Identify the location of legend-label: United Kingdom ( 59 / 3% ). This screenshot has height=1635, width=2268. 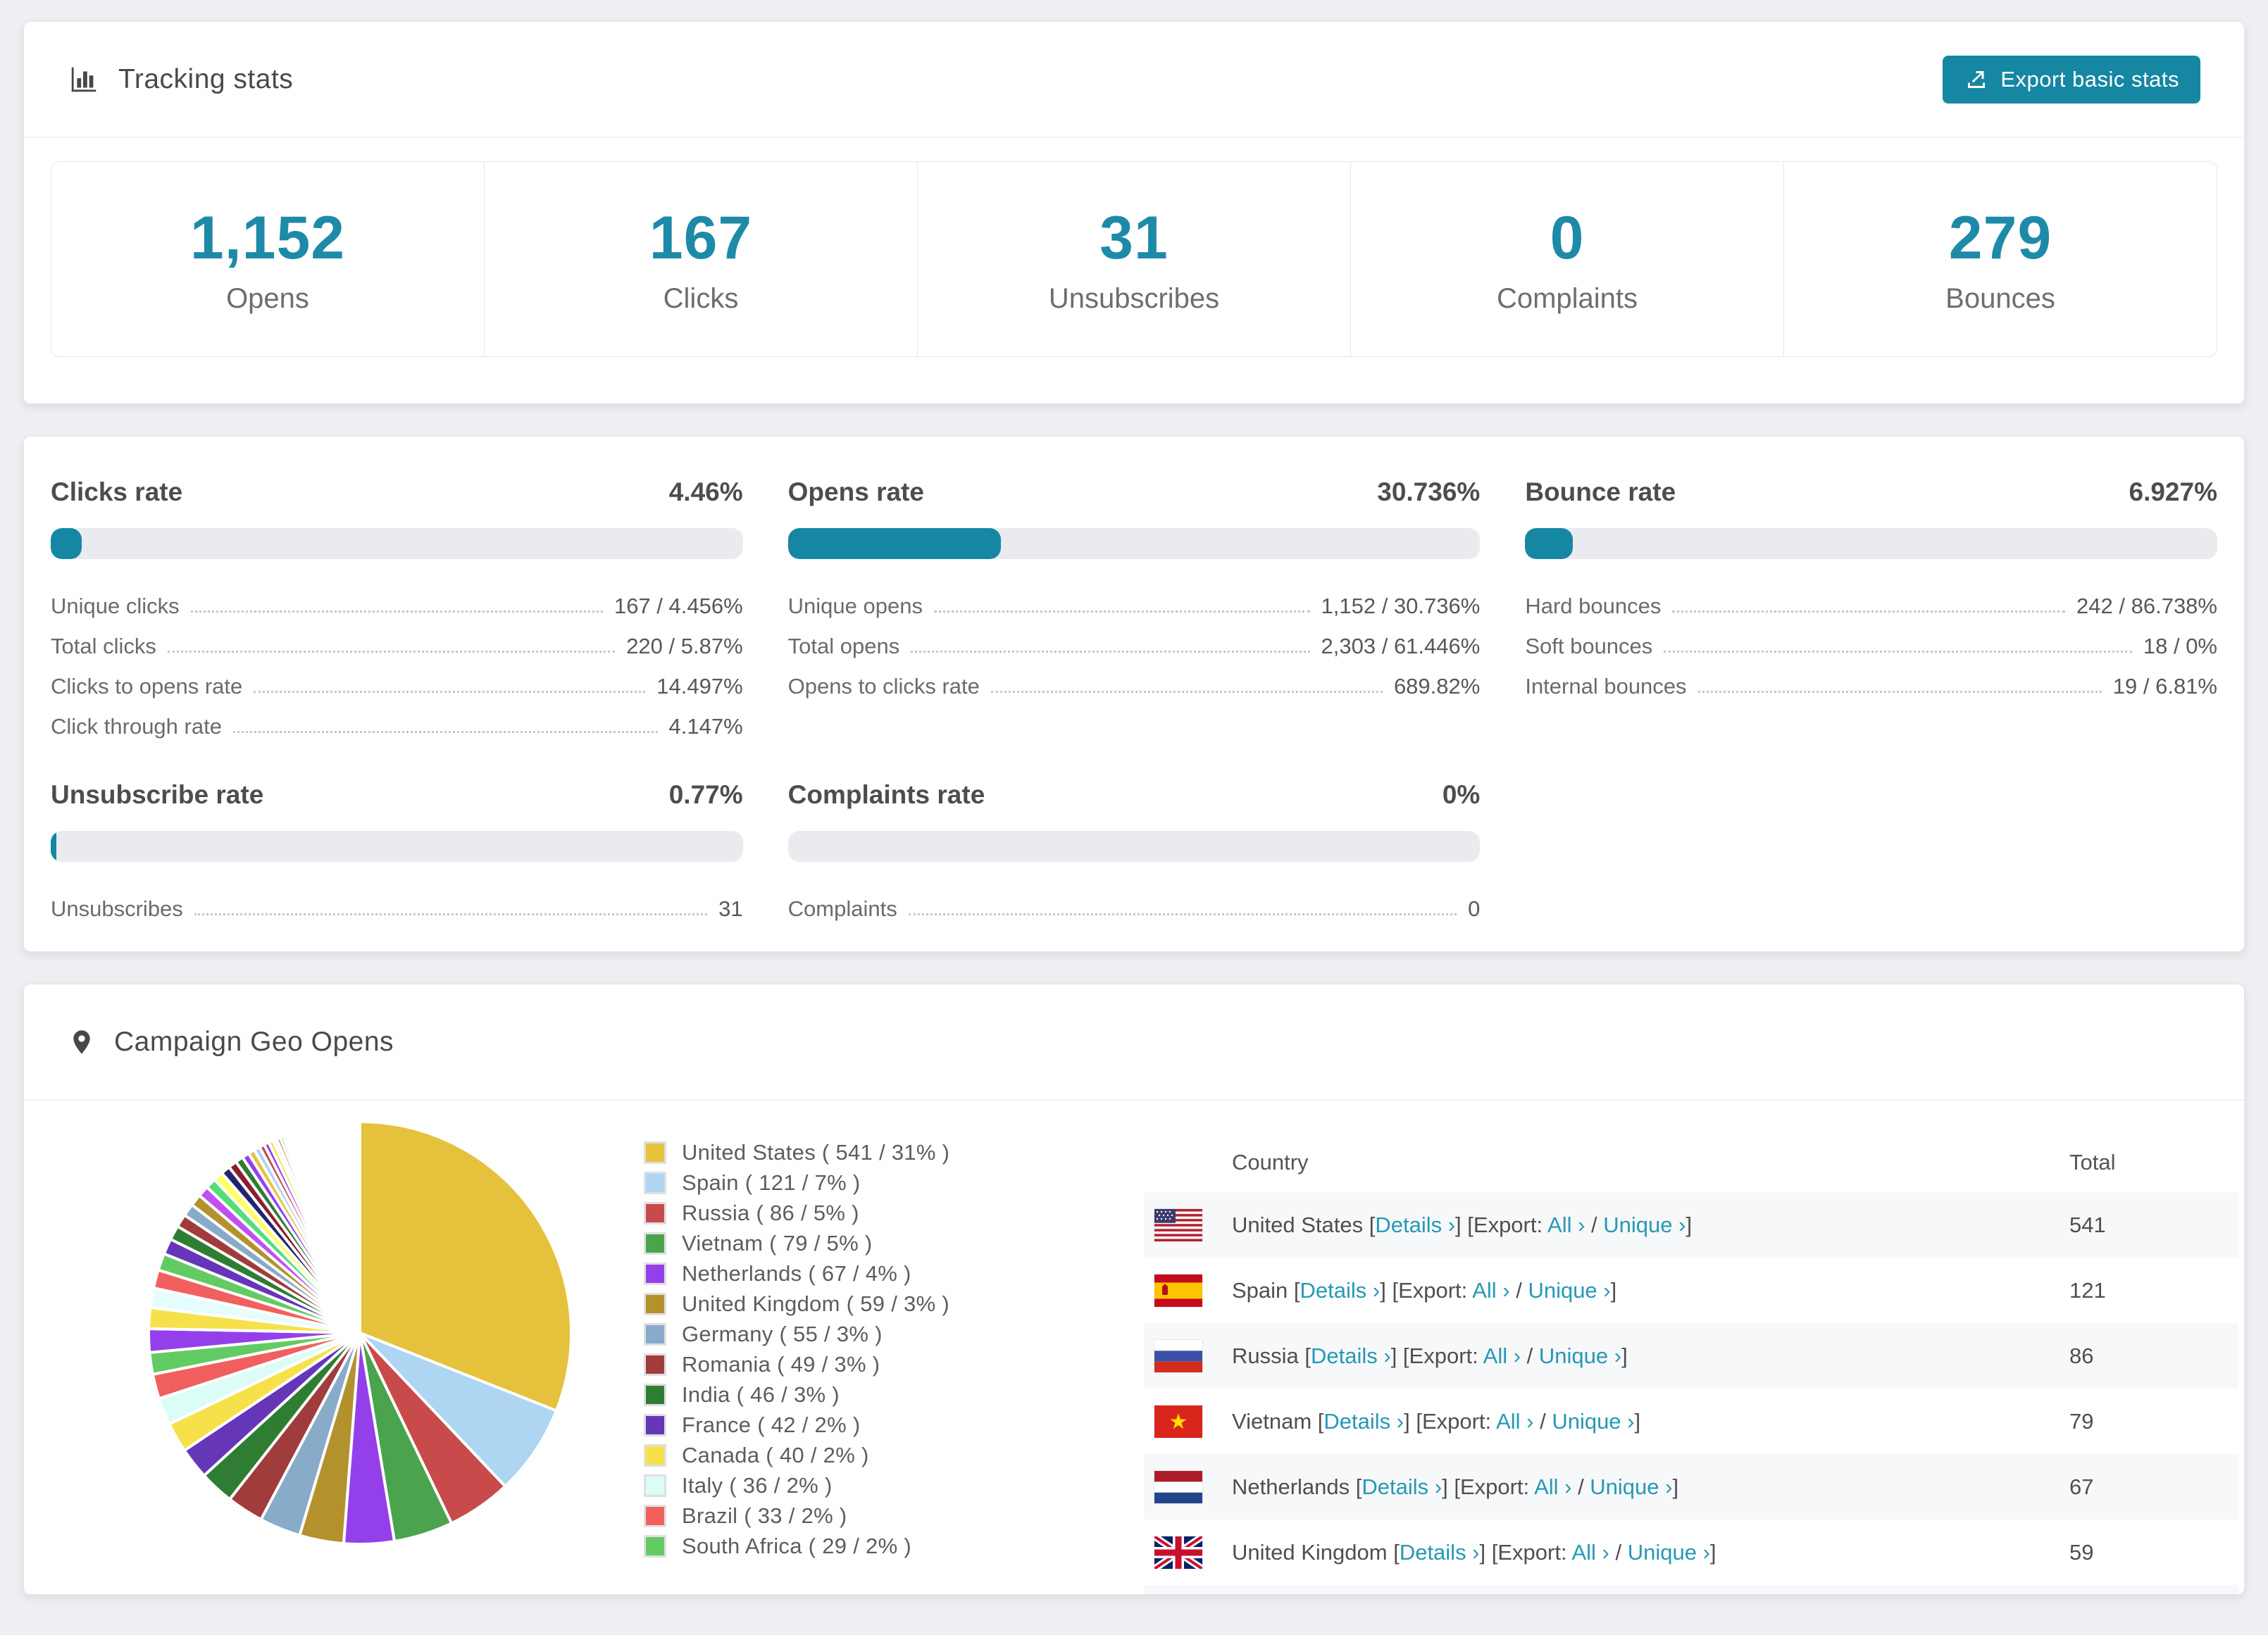
(816, 1303).